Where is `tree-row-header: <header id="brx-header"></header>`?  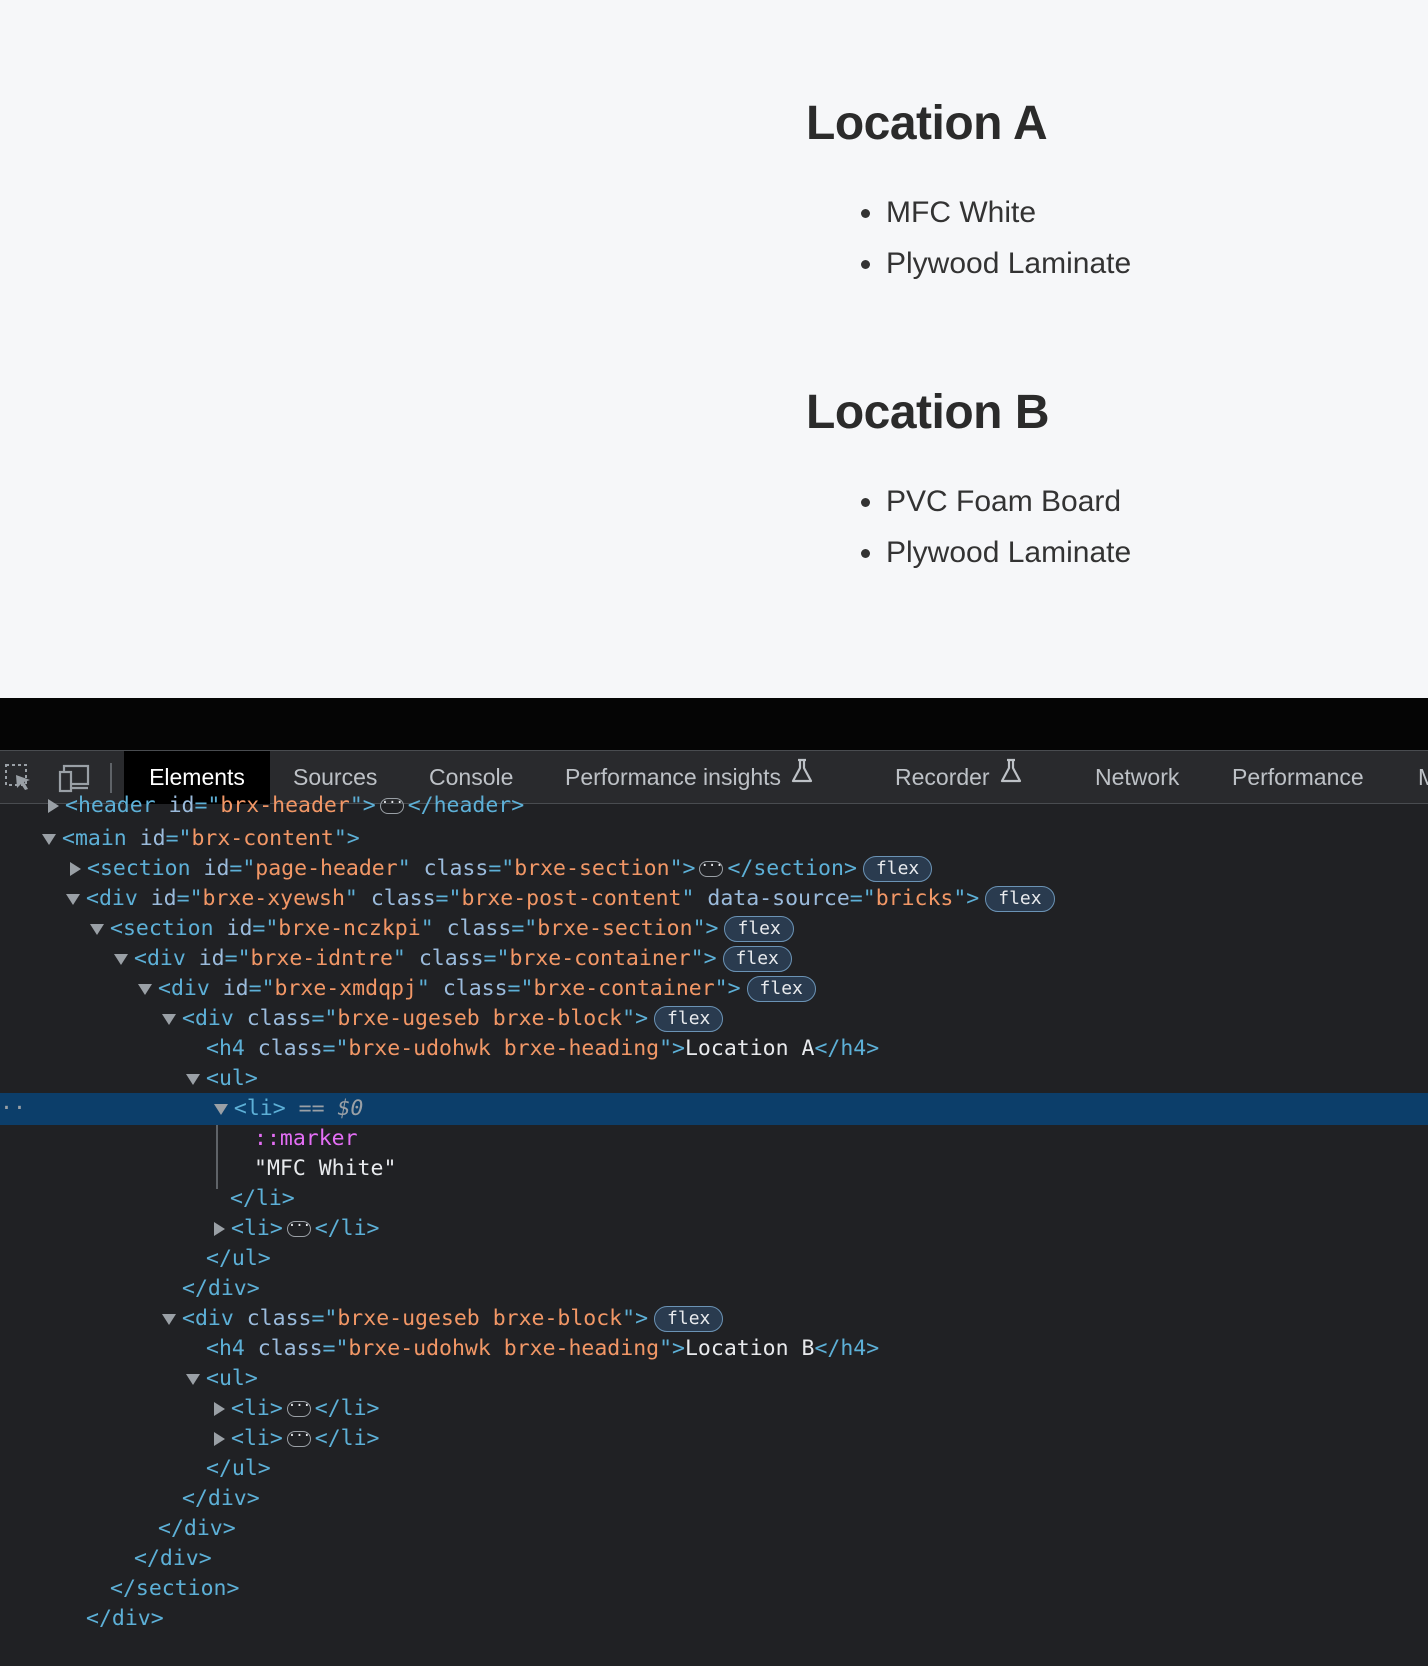
tree-row-header: <header id="brx-header"></header> is located at coordinates (714, 805).